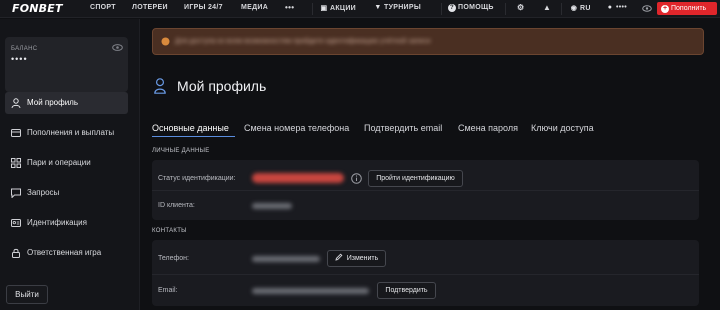 This screenshot has width=720, height=310. Describe the element at coordinates (176, 205) in the screenshot. I see `client-id-label: ID клиента:` at that location.